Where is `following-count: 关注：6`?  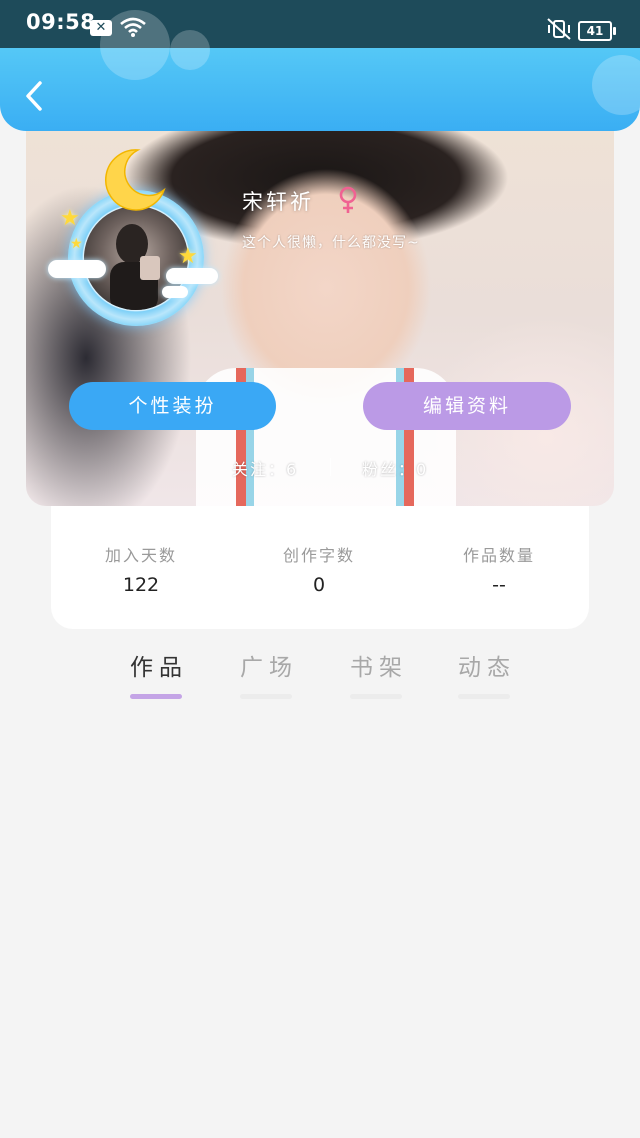
following-count: 关注：6 is located at coordinates (265, 468).